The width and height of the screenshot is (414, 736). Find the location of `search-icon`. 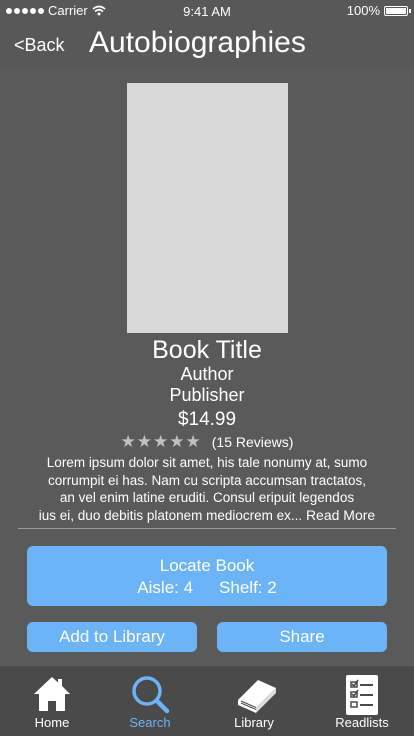

search-icon is located at coordinates (151, 695).